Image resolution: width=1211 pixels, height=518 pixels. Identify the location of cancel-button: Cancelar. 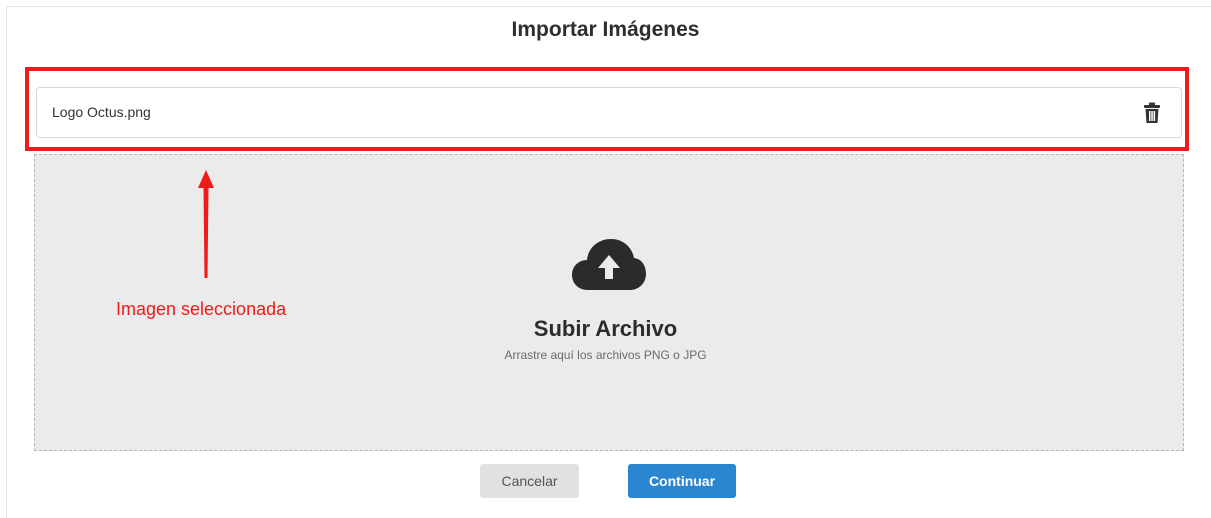
(529, 481).